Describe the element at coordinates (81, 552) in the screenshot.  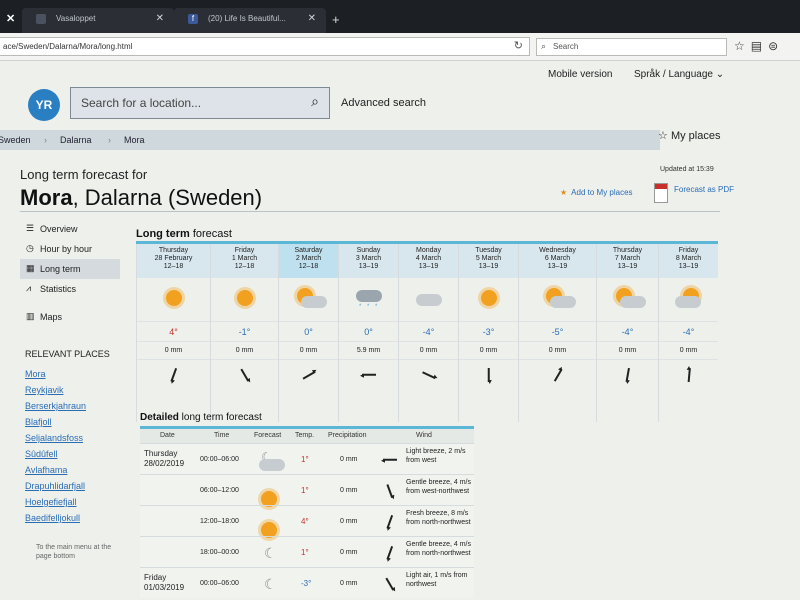
I see `main-menu-link: To the main menu at the page bottom` at that location.